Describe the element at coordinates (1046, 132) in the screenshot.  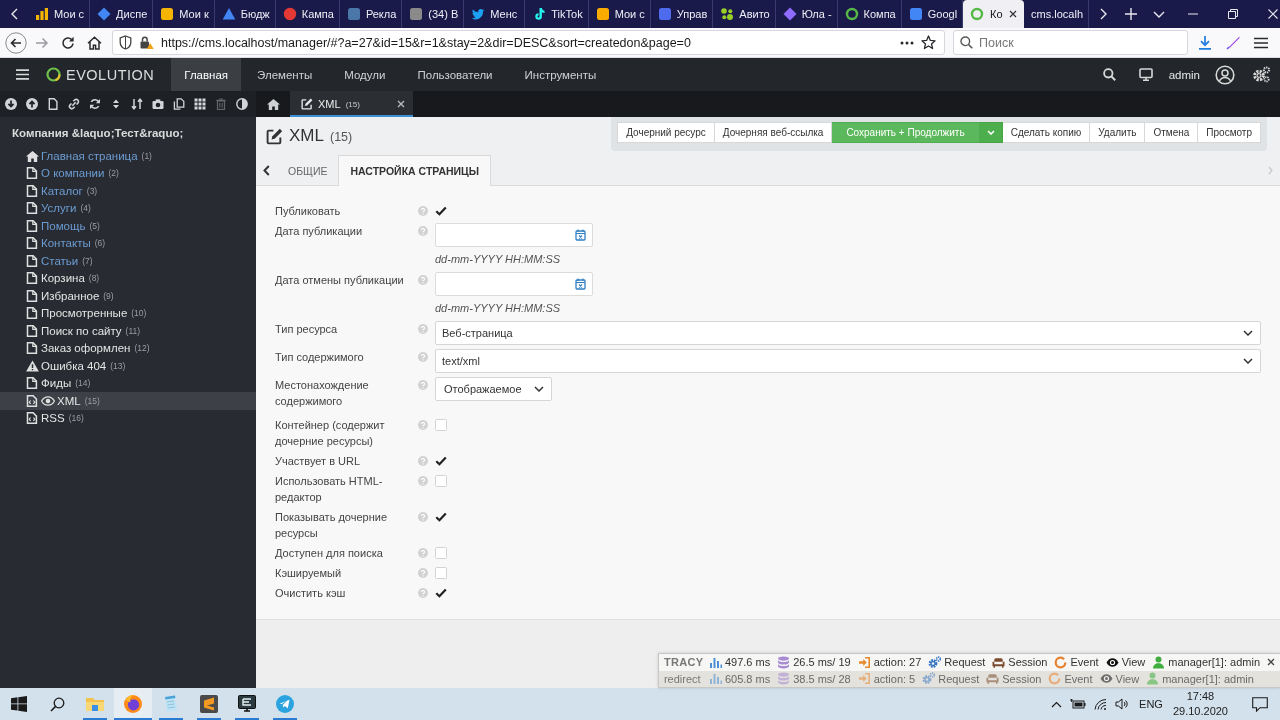
I see `action-button: Сделать копию` at that location.